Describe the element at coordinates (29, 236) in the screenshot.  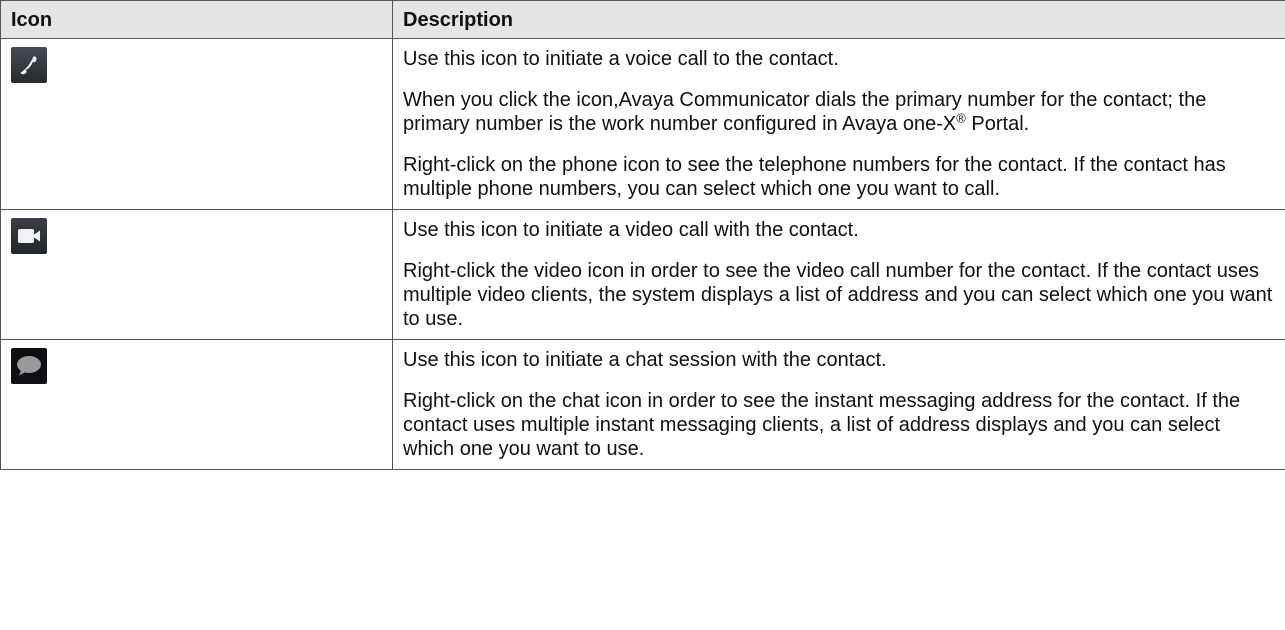
I see `video-camera-icon` at that location.